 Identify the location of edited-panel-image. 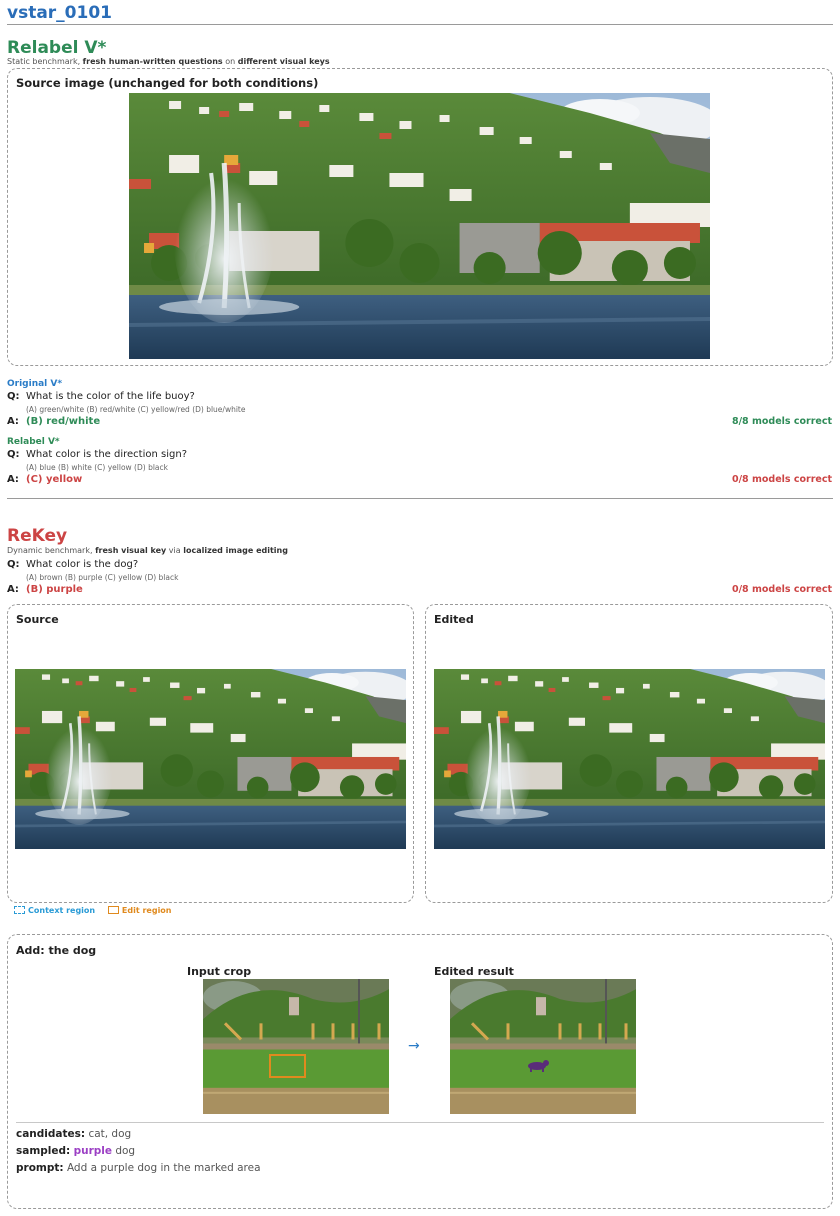
(629, 759).